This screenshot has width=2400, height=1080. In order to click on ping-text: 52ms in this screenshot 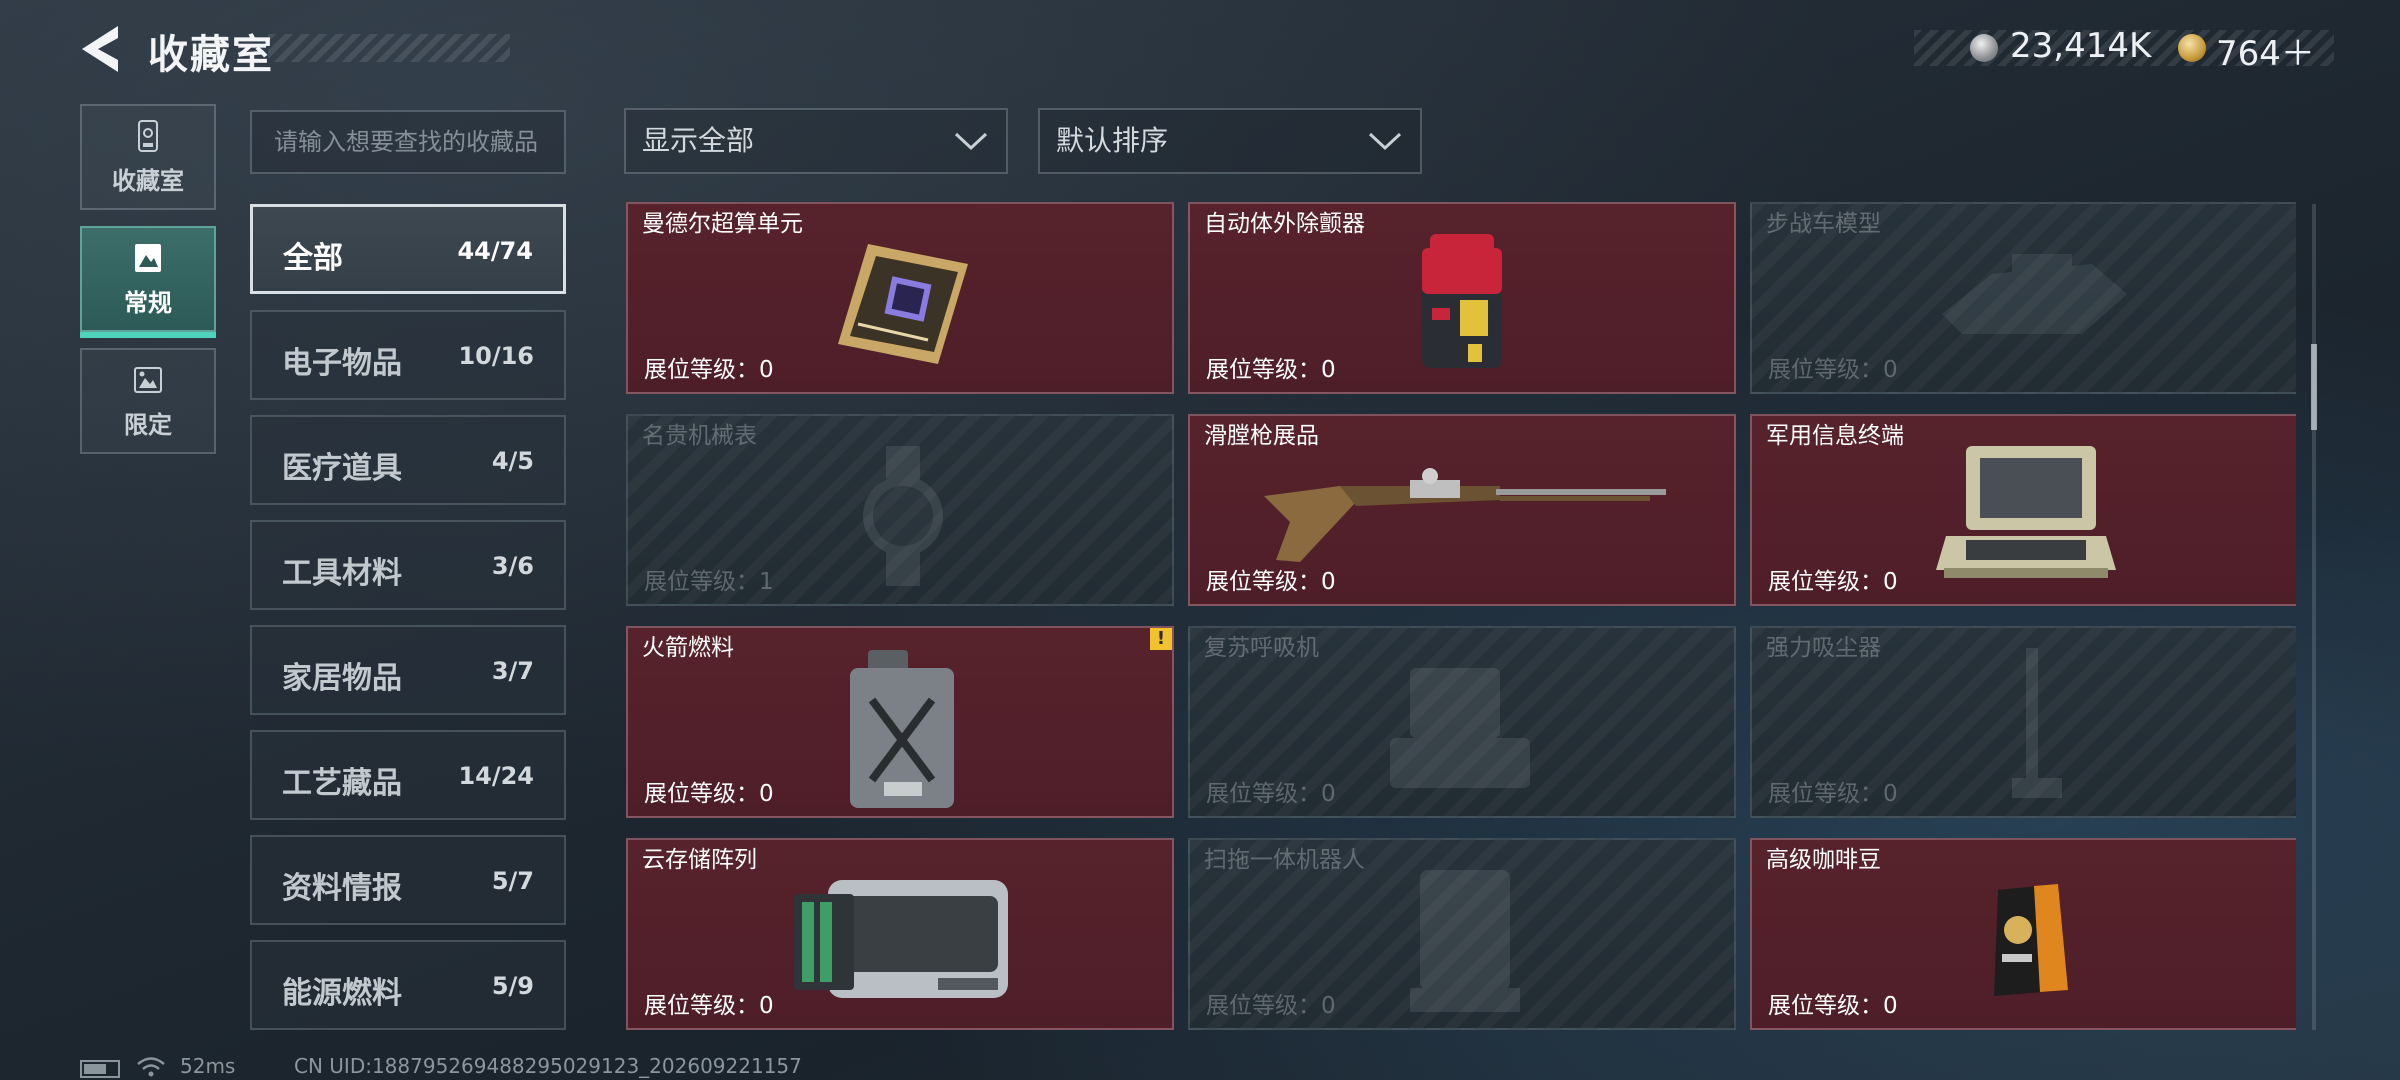, I will do `click(208, 1066)`.